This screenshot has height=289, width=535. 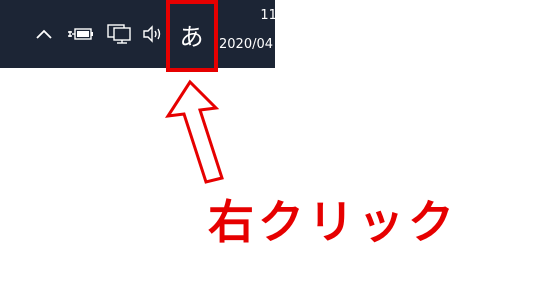 What do you see at coordinates (81, 34) in the screenshot?
I see `battery-charging-icon` at bounding box center [81, 34].